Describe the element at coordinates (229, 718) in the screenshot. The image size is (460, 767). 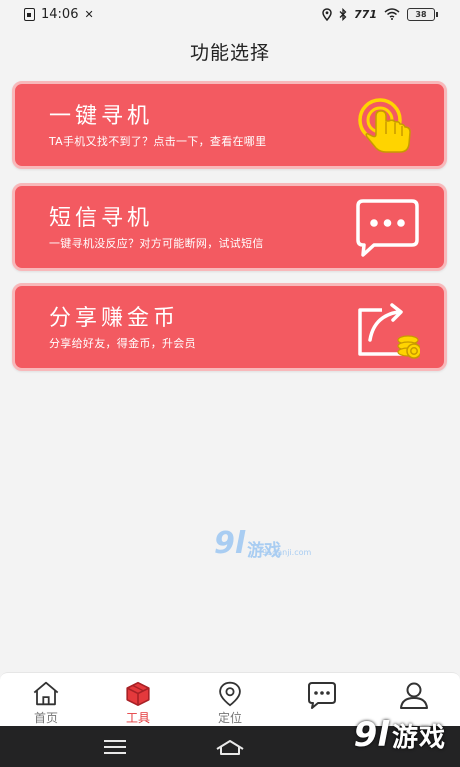
I see `tab-label: 定位` at that location.